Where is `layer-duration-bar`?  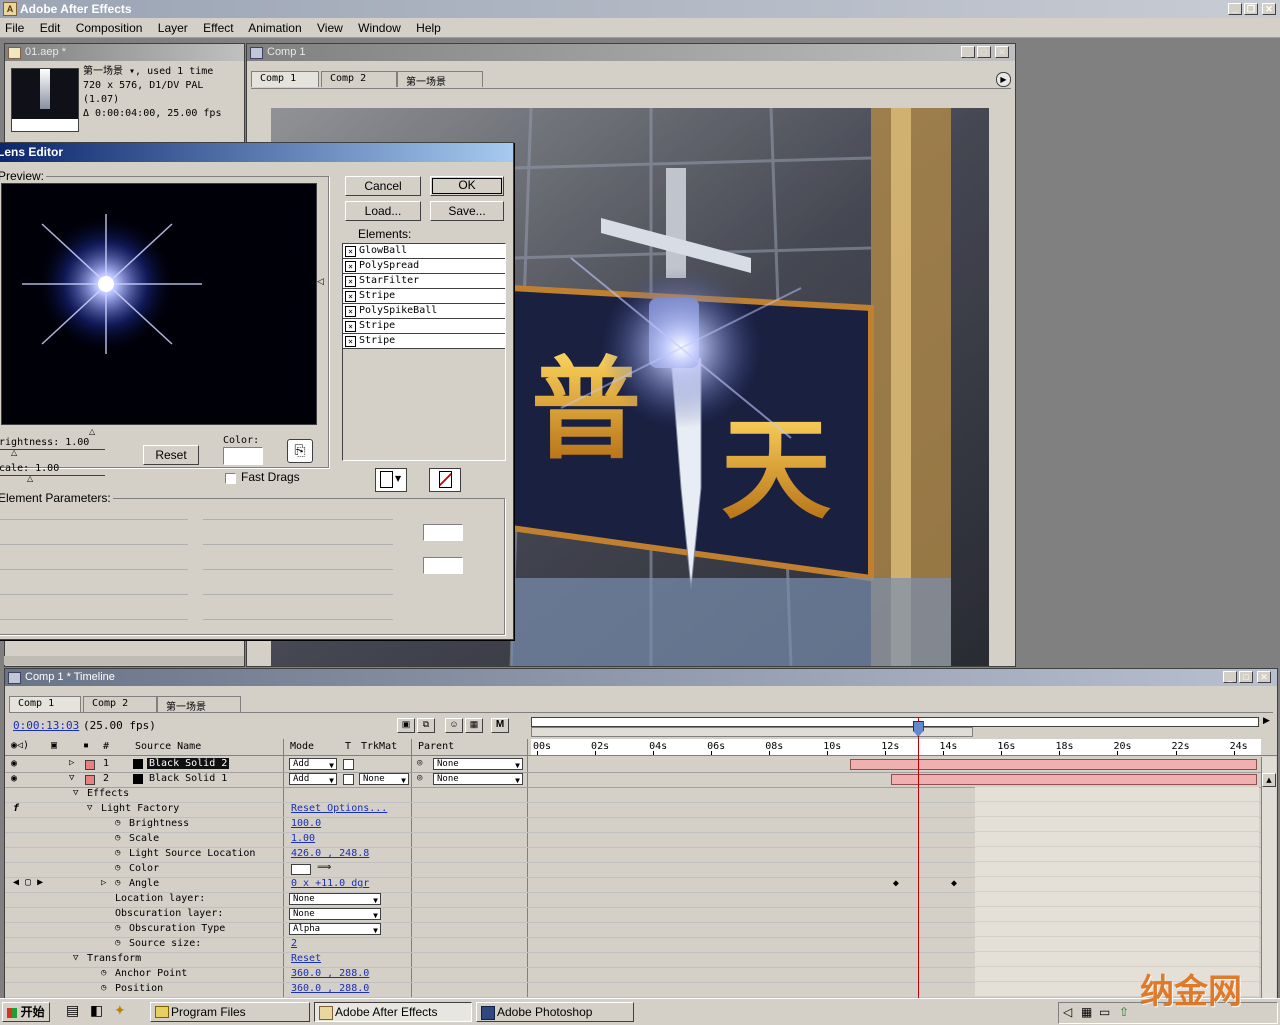
layer-duration-bar is located at coordinates (1074, 779).